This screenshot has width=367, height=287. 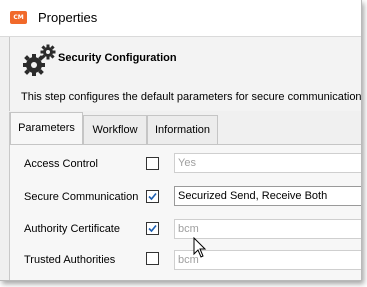 What do you see at coordinates (152, 258) in the screenshot?
I see `trusted-authorities-checkbox` at bounding box center [152, 258].